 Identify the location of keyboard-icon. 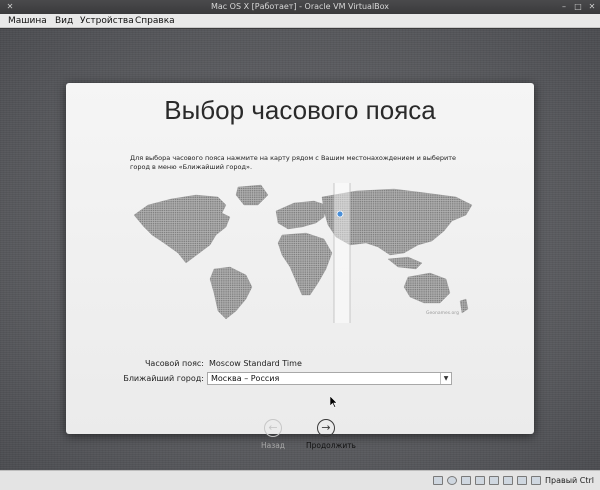
(536, 480).